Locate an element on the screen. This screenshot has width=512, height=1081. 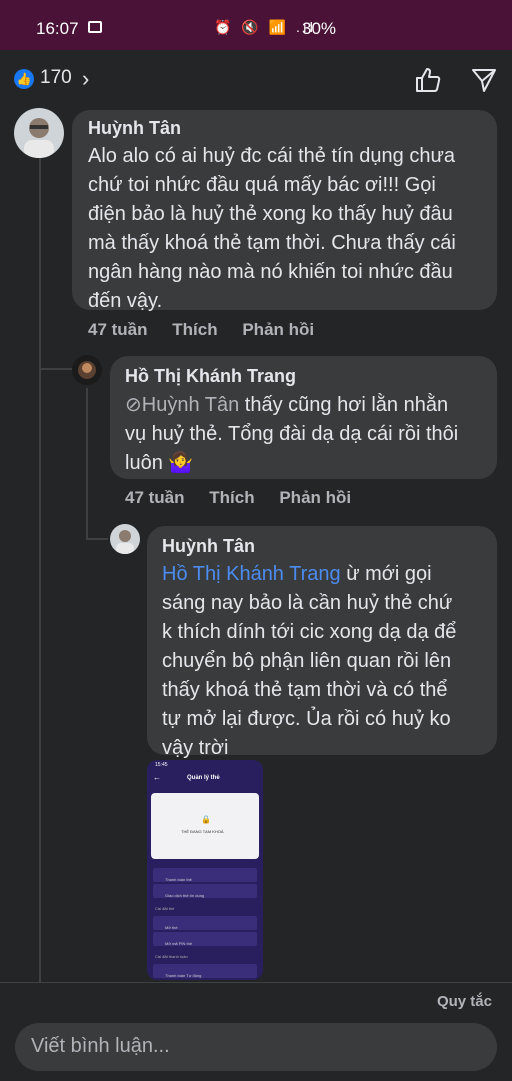
thread-line-nested is located at coordinates (87, 463).